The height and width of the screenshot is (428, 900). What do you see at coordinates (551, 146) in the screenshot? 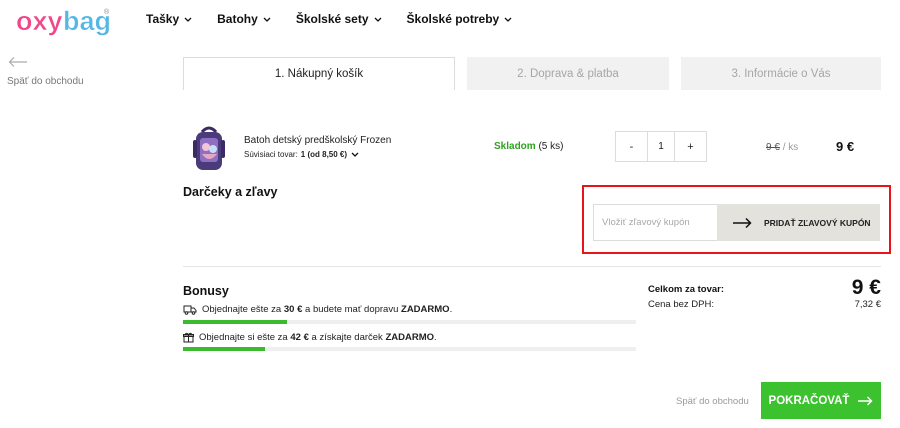
I see `stock-quantity: (5 ks)` at bounding box center [551, 146].